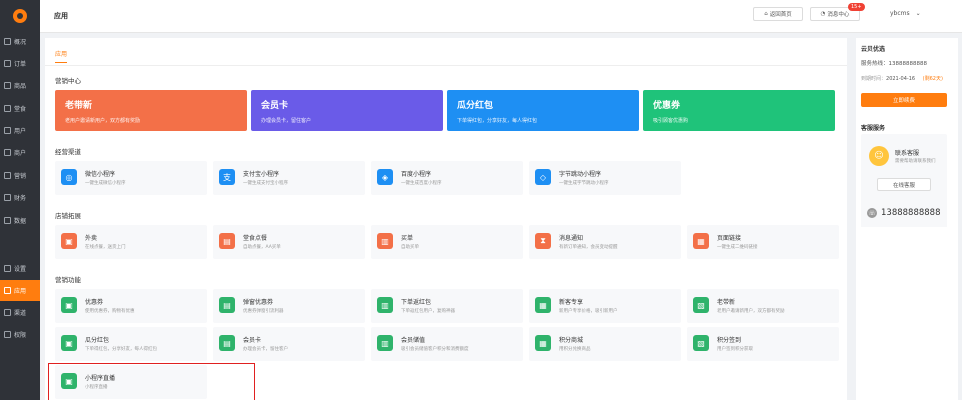 The height and width of the screenshot is (400, 962). I want to click on marketing-card-title: 瓜分红包, so click(475, 106).